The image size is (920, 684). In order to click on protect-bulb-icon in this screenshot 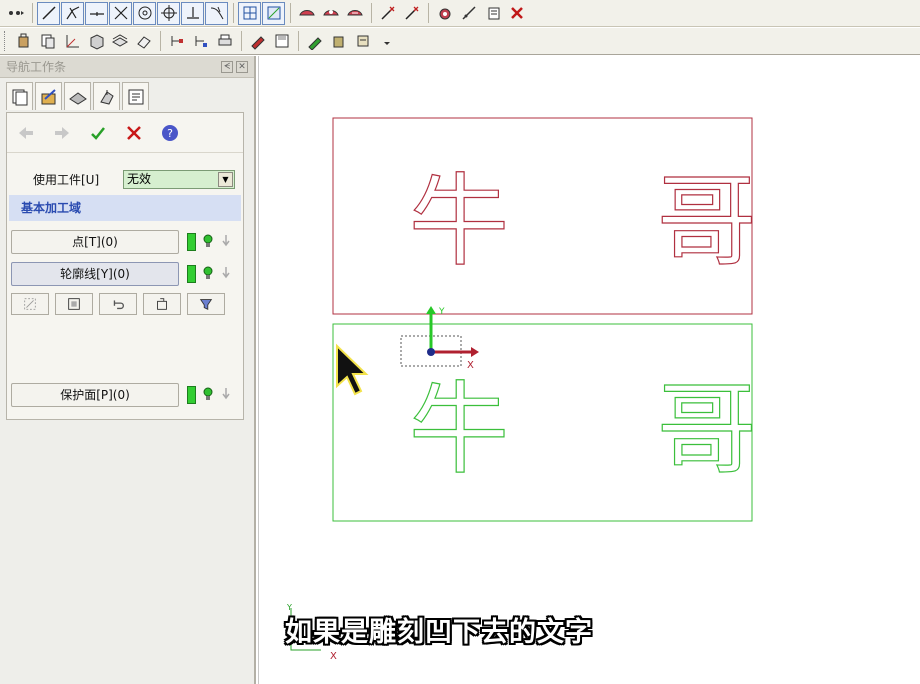, I will do `click(208, 394)`.